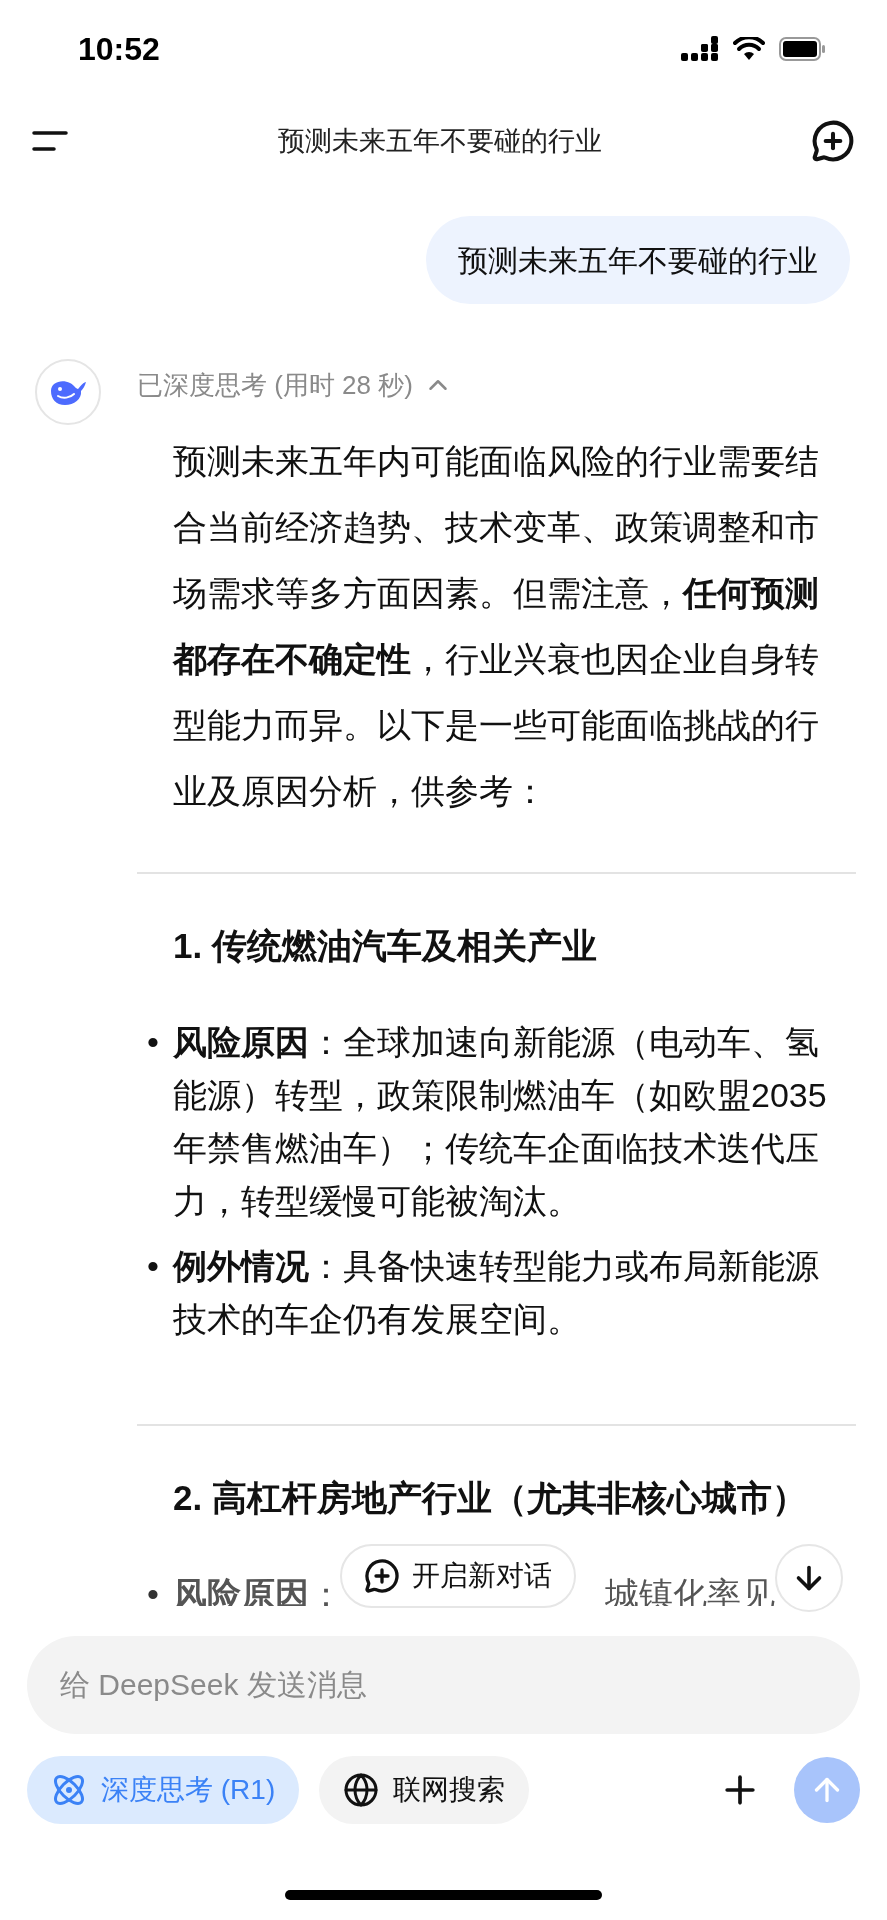 This screenshot has width=887, height=1920. I want to click on message-input: 给 DeepSeek 发送消息, so click(443, 1685).